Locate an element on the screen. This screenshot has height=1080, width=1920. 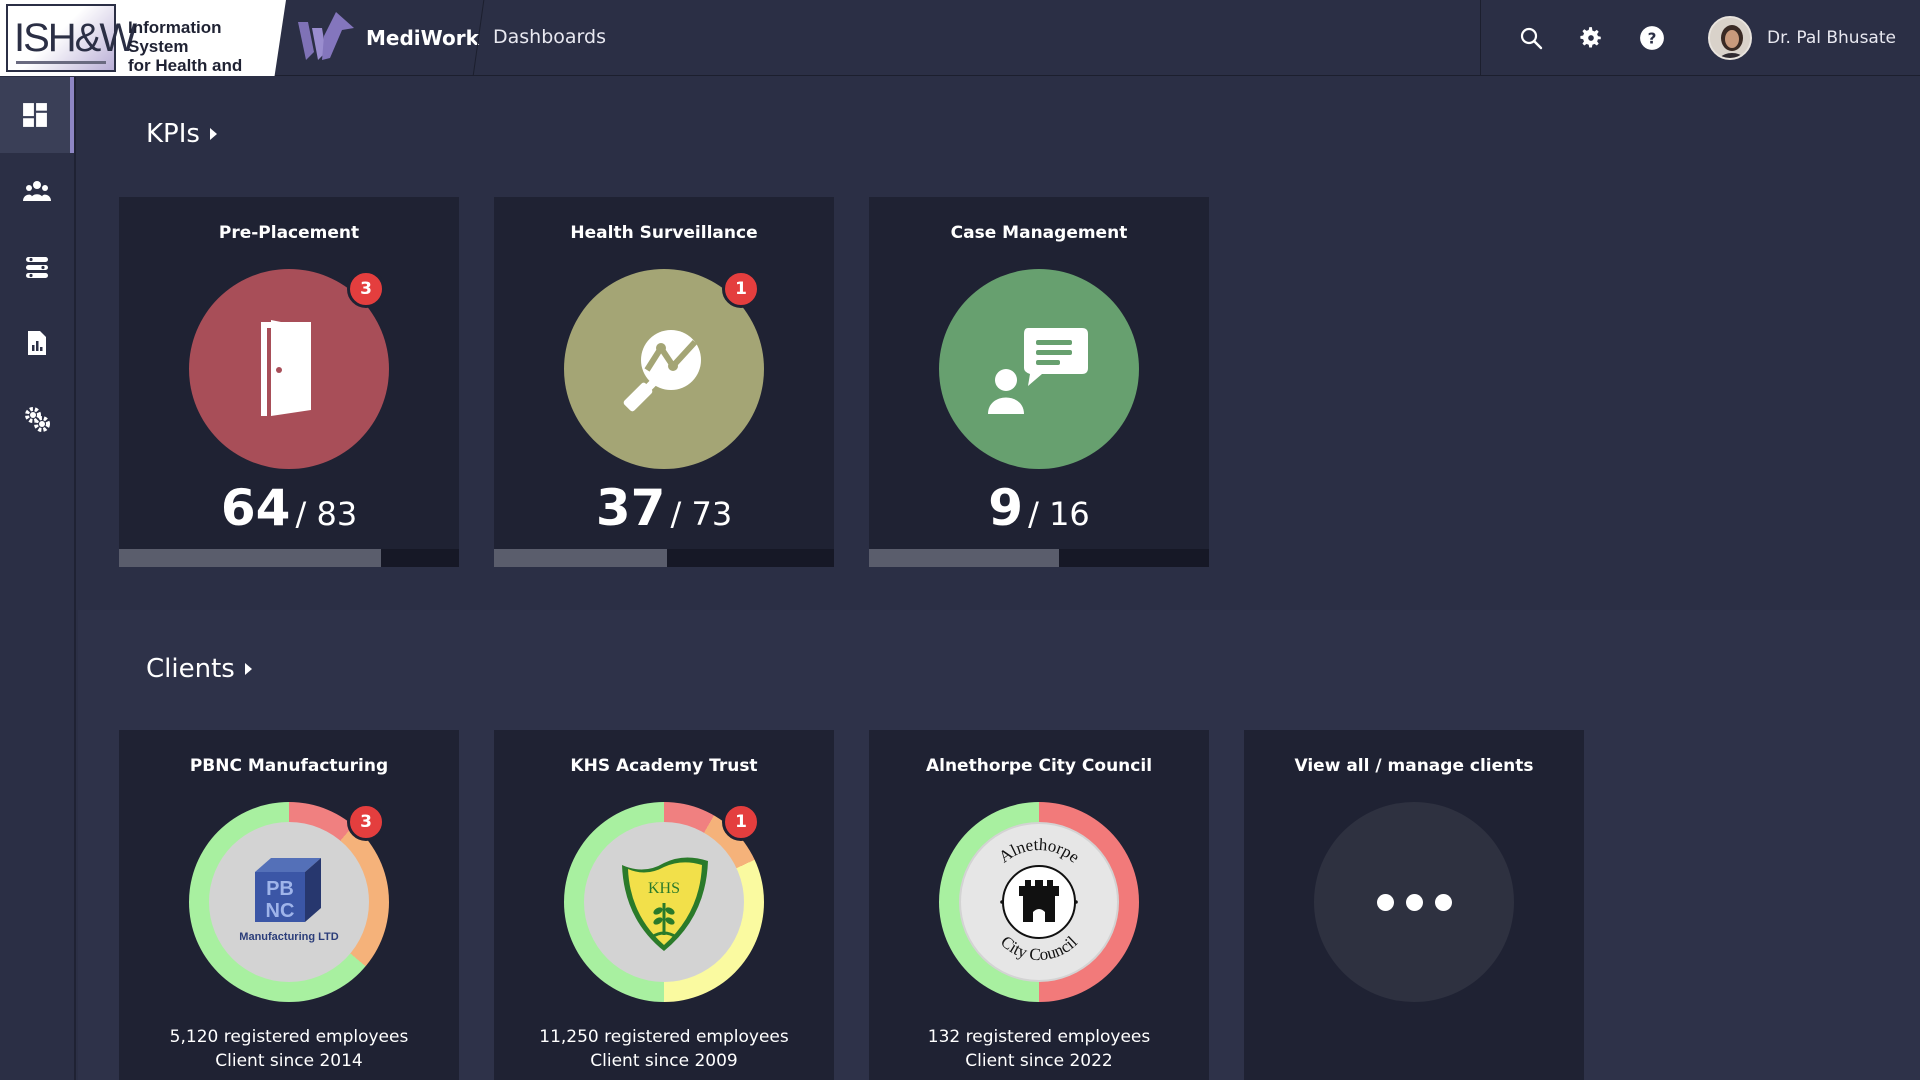
avatar is located at coordinates (1730, 38).